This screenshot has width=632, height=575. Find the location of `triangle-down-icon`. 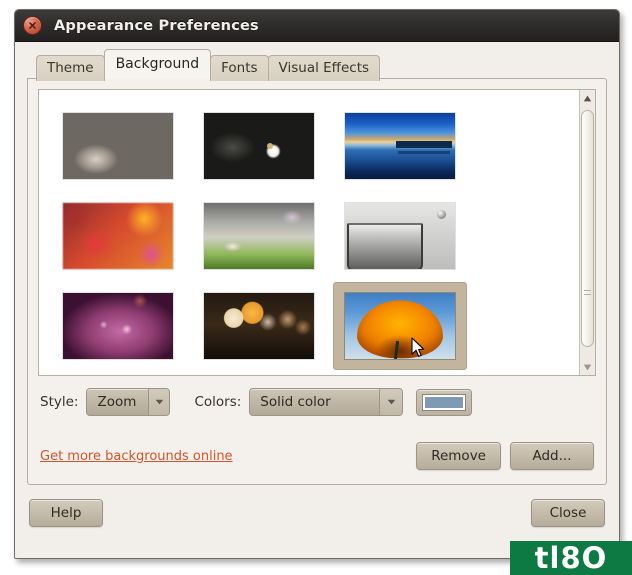

triangle-down-icon is located at coordinates (588, 367).